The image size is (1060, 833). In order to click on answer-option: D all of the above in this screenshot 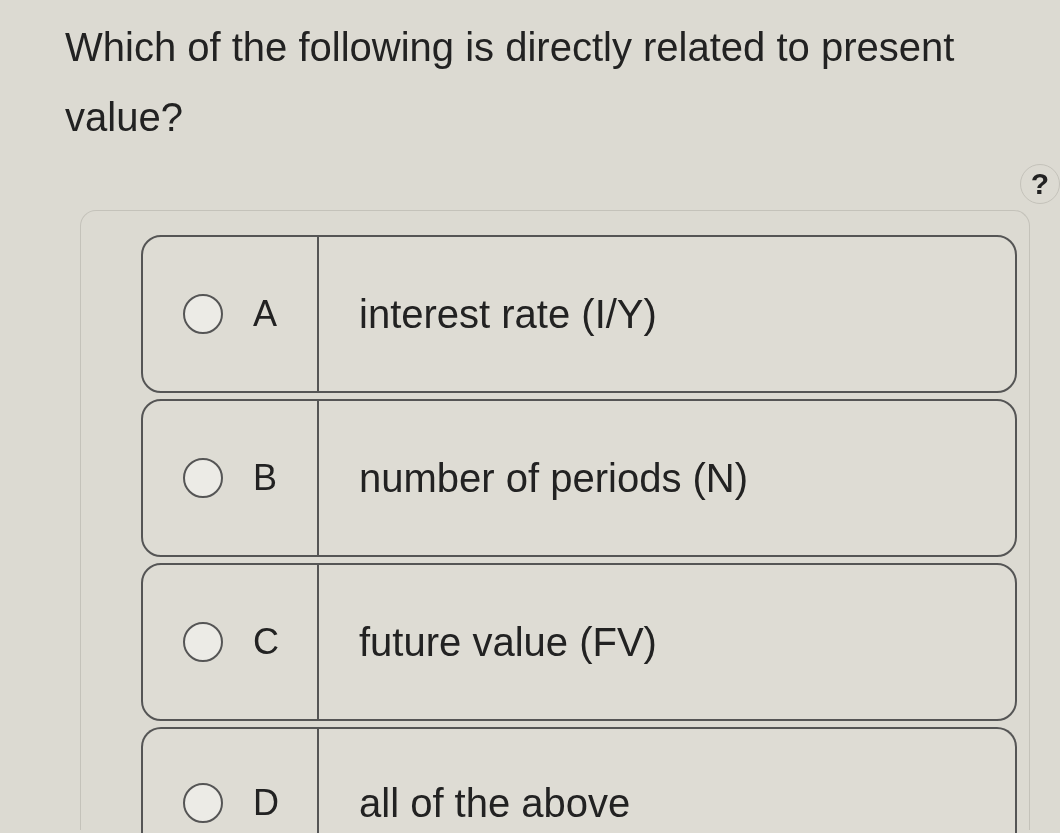, I will do `click(579, 780)`.